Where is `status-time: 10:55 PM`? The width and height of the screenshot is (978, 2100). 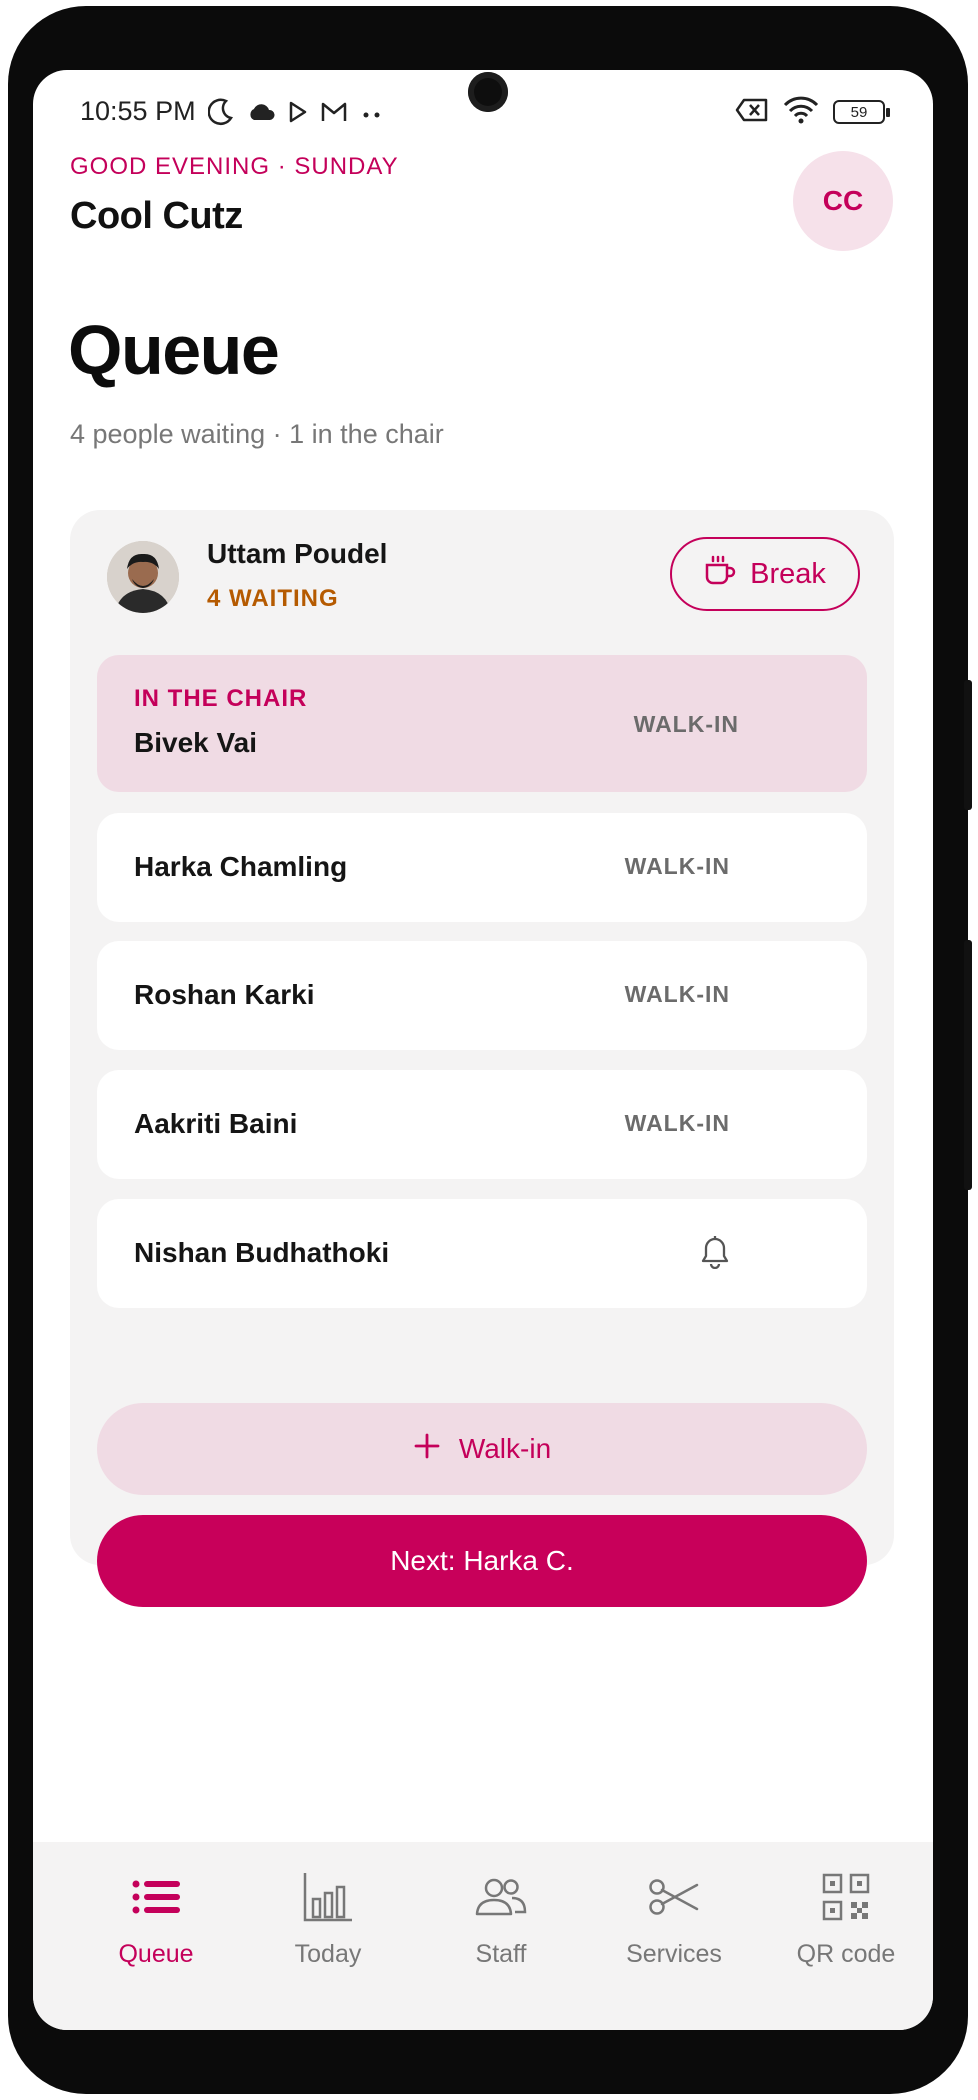
status-time: 10:55 PM is located at coordinates (138, 111).